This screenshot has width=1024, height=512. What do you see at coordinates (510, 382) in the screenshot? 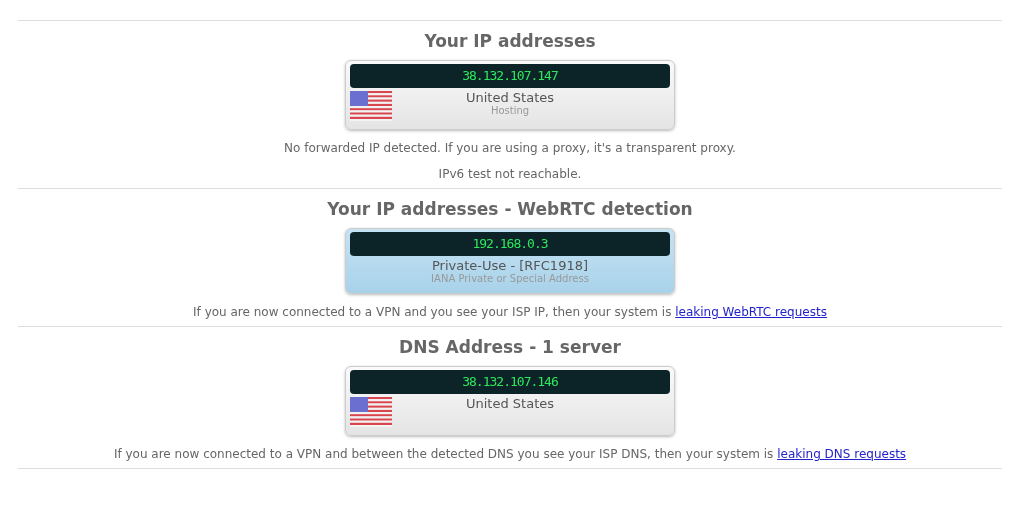
I see `ip-address: 38.132.107.146` at bounding box center [510, 382].